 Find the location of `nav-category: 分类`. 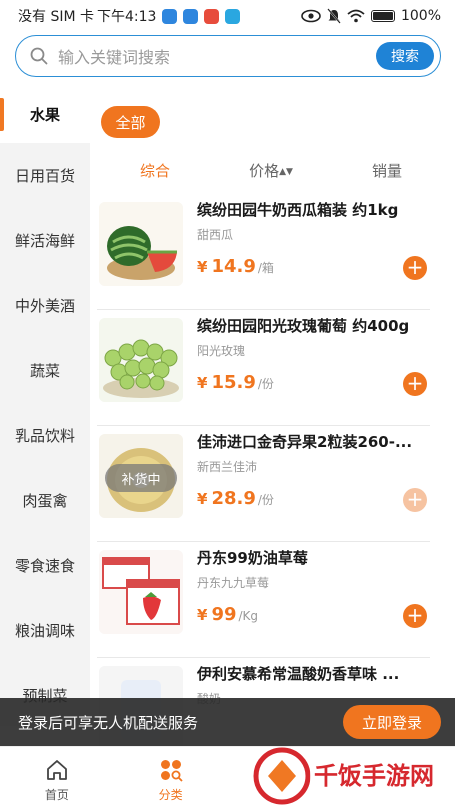

nav-category: 分类 is located at coordinates (171, 776).